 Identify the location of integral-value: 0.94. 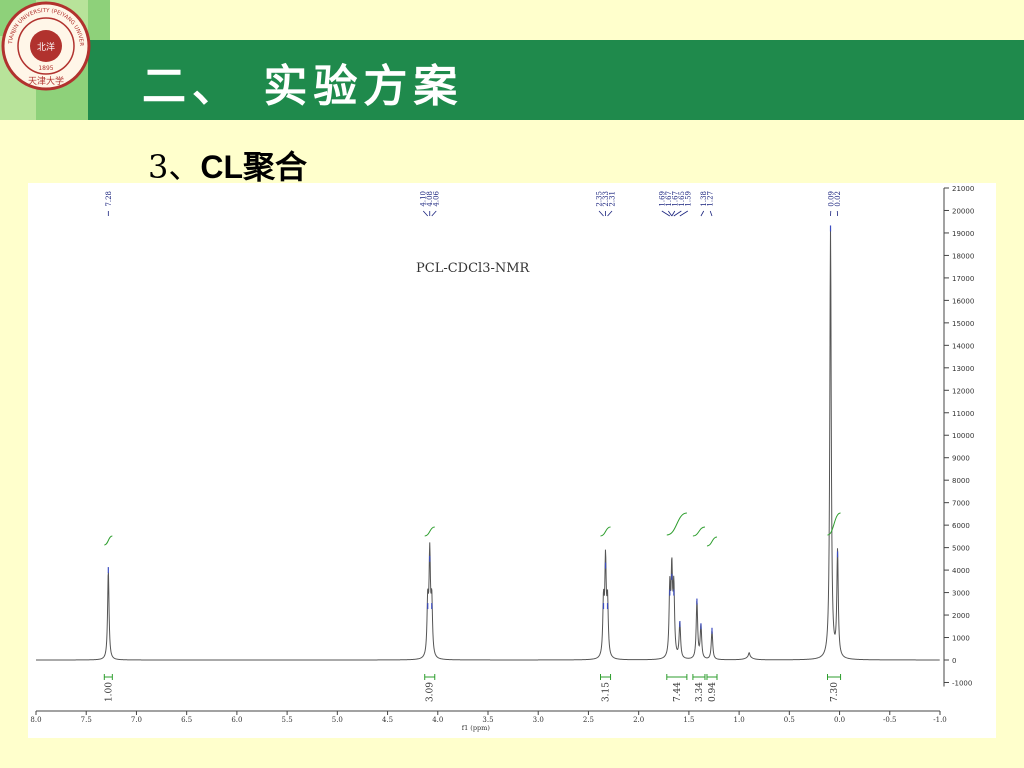
(713, 692).